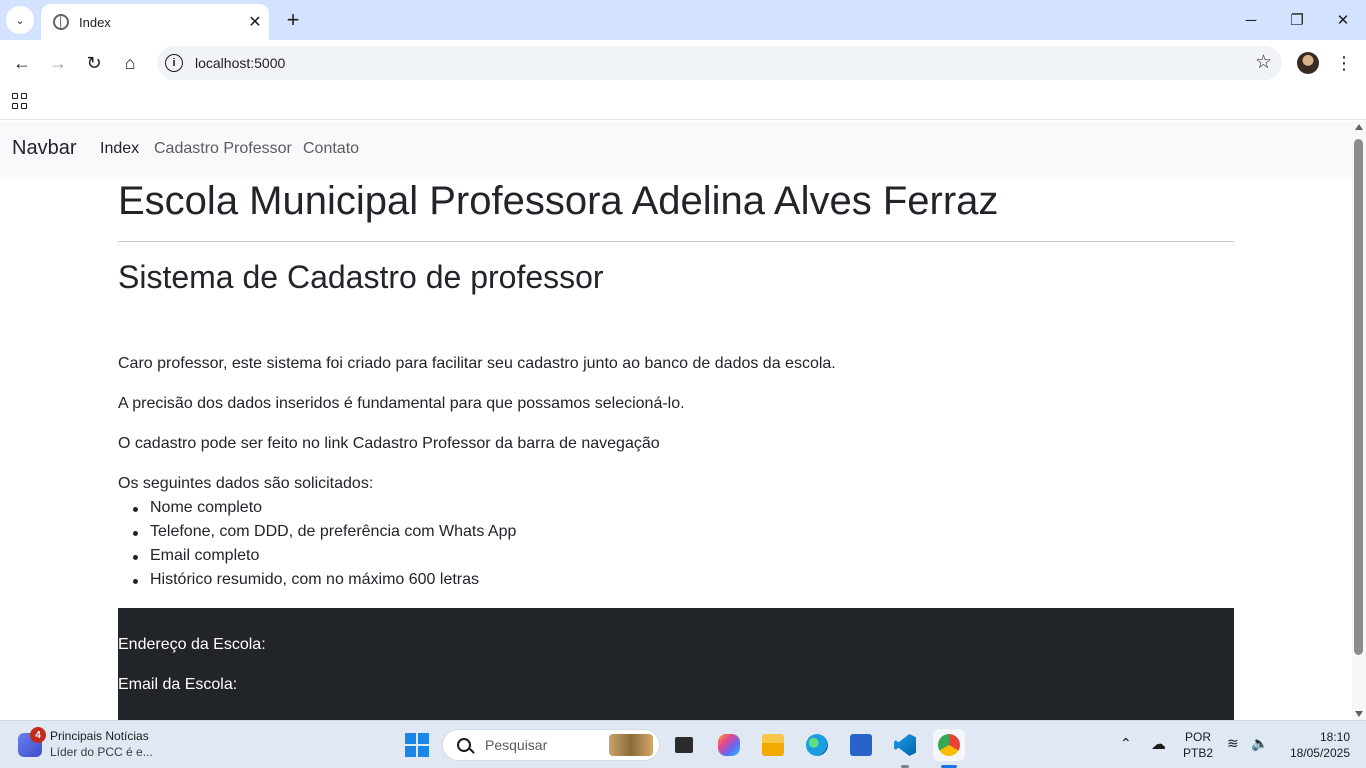  What do you see at coordinates (331, 149) in the screenshot?
I see `nav-link-contato: Contato` at bounding box center [331, 149].